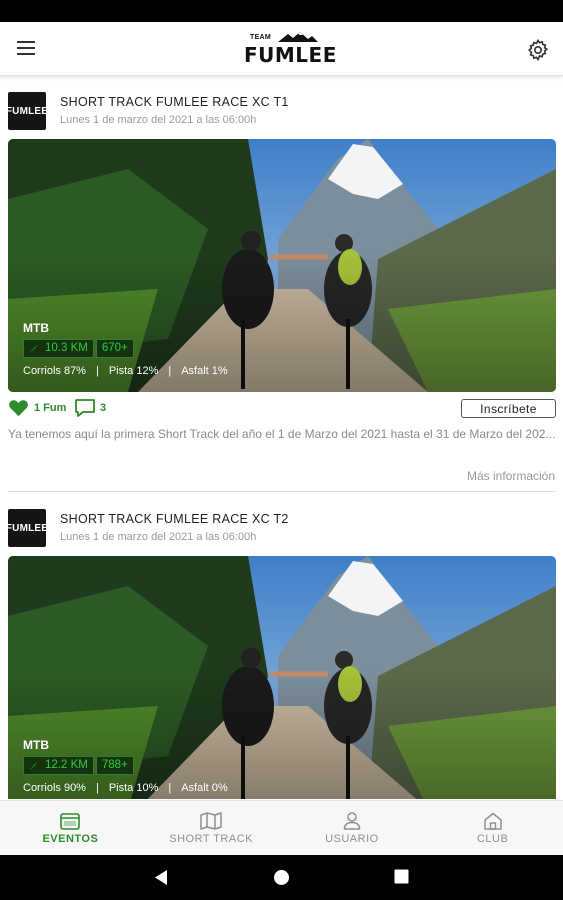 The image size is (563, 900). I want to click on elevation-chip: 788+, so click(114, 765).